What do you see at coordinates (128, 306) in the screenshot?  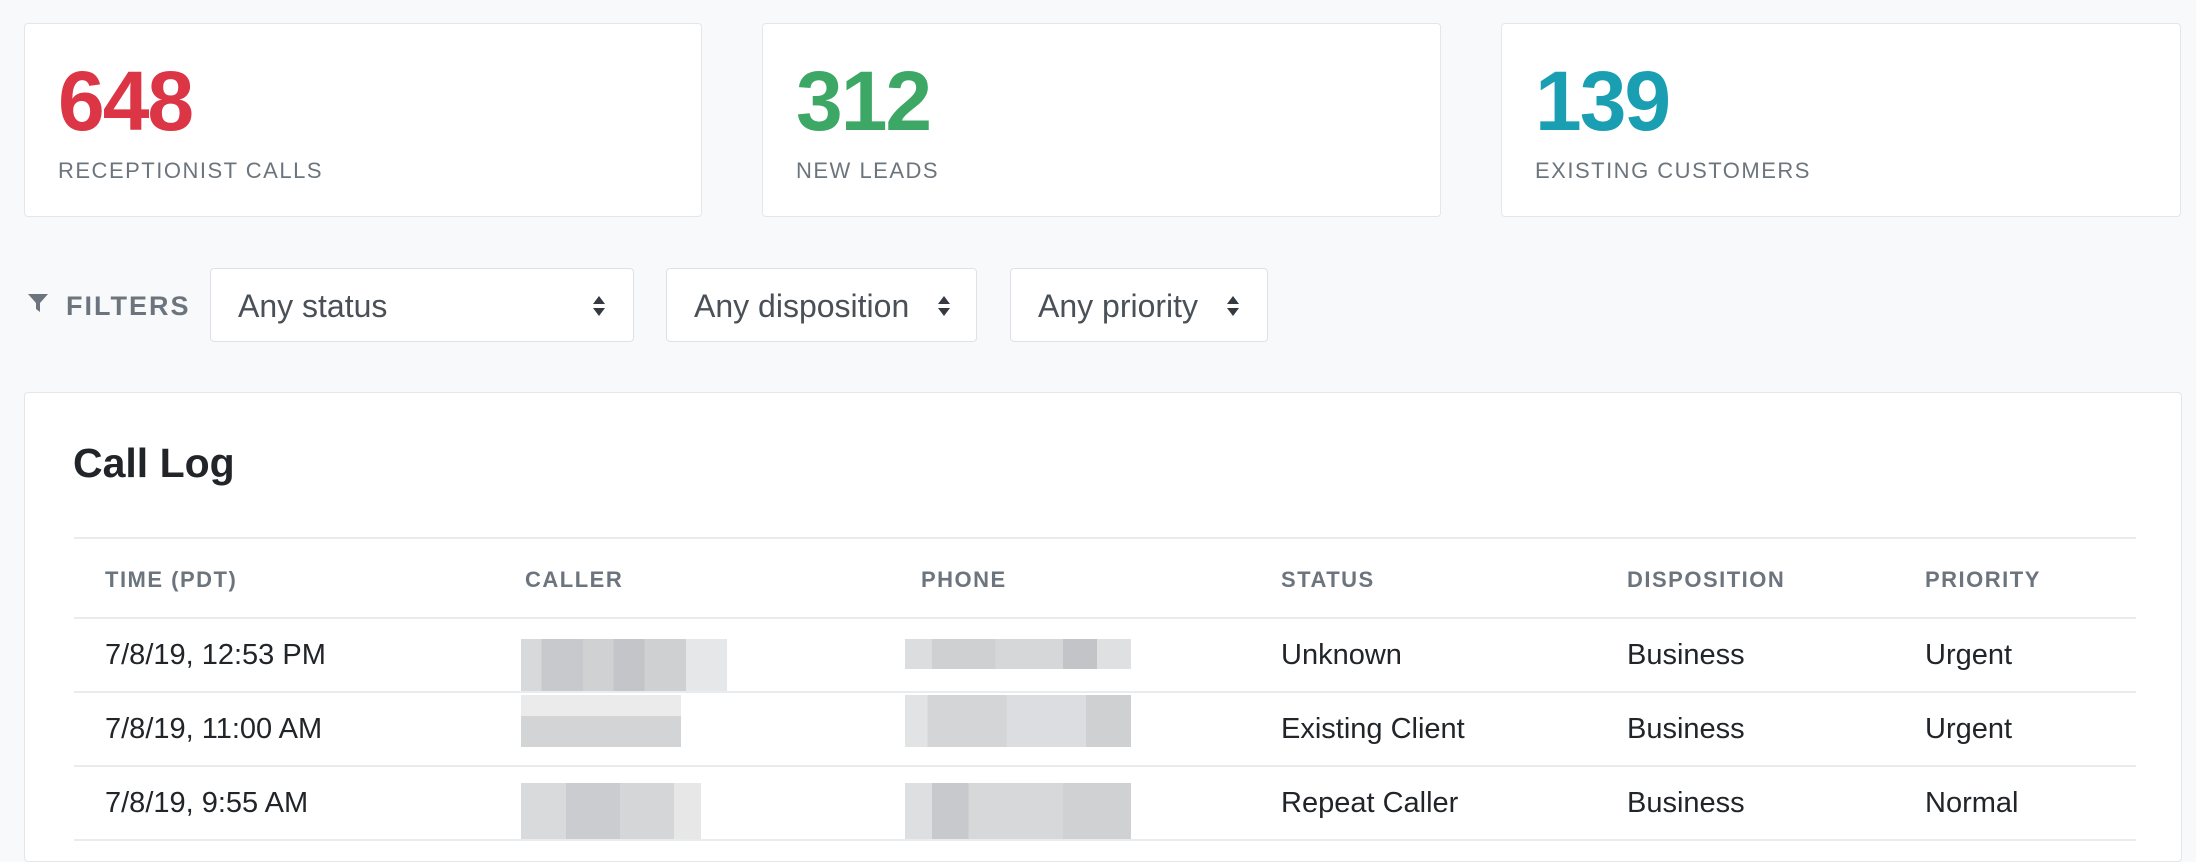 I see `filters-label: FILTERS` at bounding box center [128, 306].